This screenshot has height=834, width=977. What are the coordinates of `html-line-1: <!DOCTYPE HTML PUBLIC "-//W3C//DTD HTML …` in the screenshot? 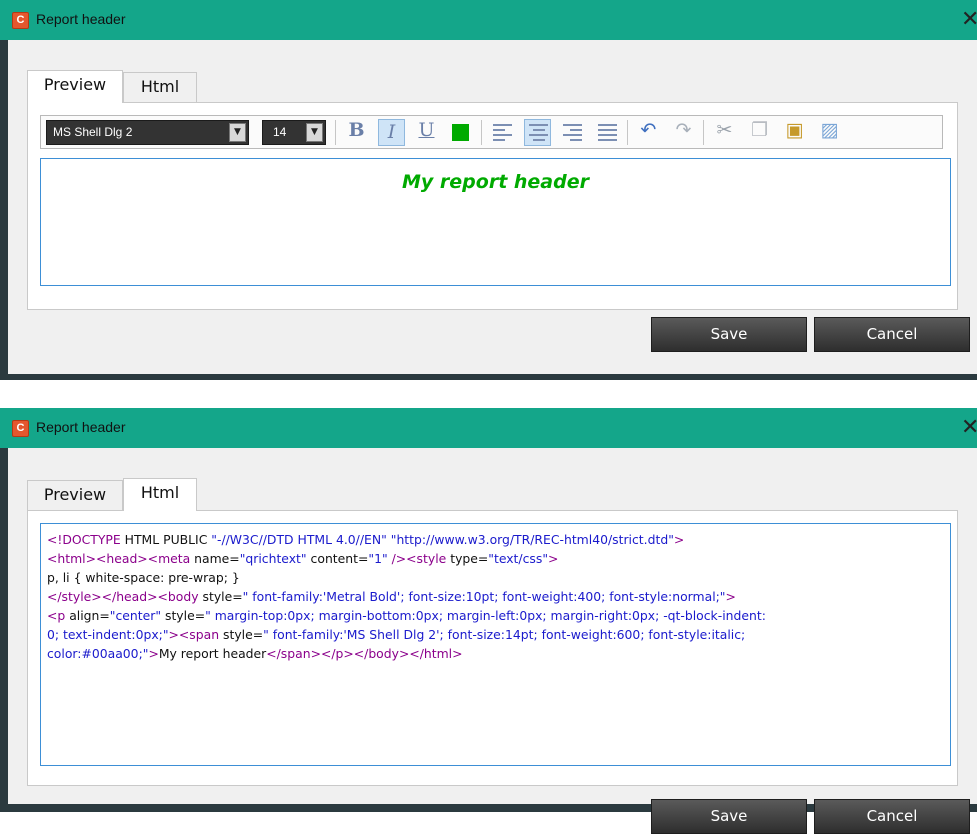 It's located at (366, 539).